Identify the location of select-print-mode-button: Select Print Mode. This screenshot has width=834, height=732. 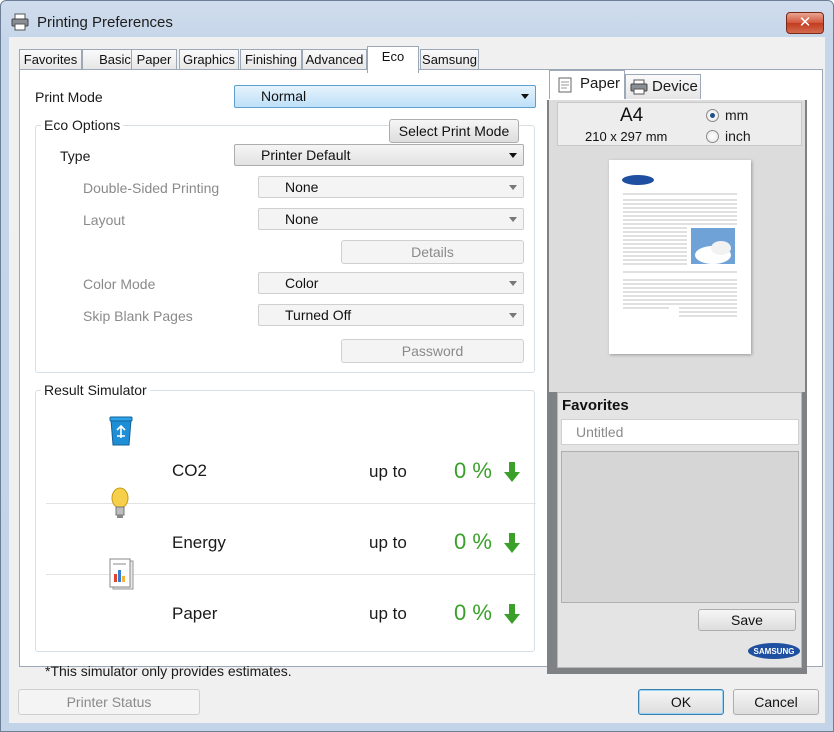
(454, 131).